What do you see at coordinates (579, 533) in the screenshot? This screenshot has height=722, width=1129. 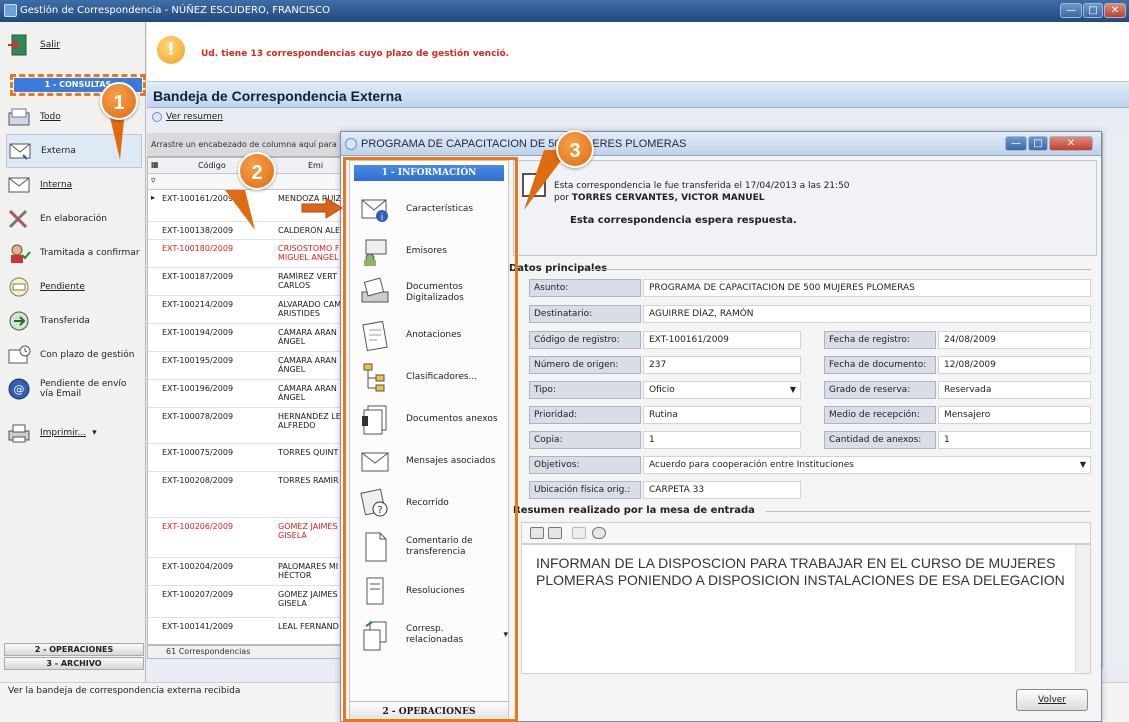 I see `copy-icon` at bounding box center [579, 533].